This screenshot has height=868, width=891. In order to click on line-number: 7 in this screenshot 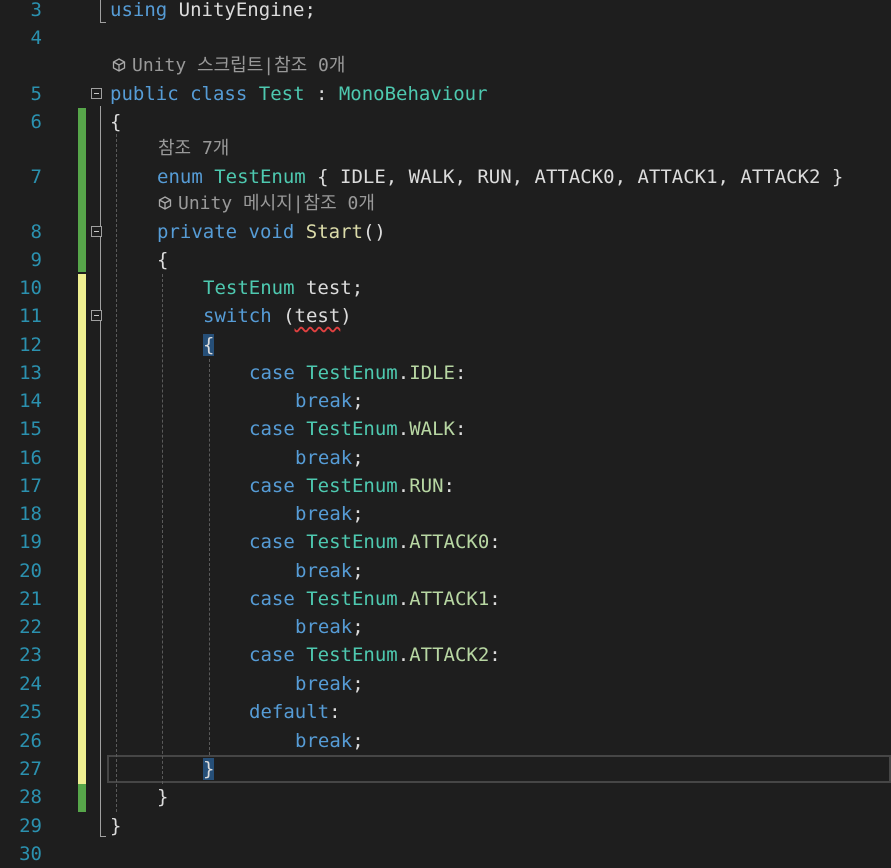, I will do `click(36, 177)`.